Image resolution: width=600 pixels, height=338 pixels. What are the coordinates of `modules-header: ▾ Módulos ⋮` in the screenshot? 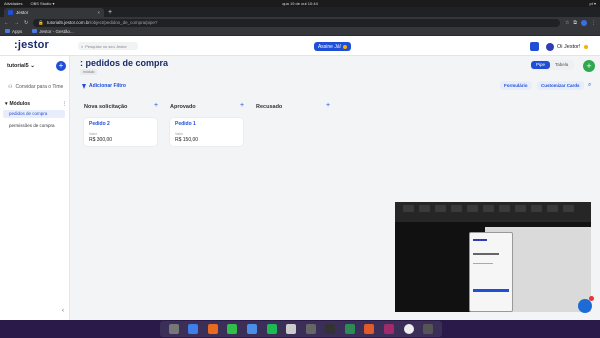 It's located at (36, 104).